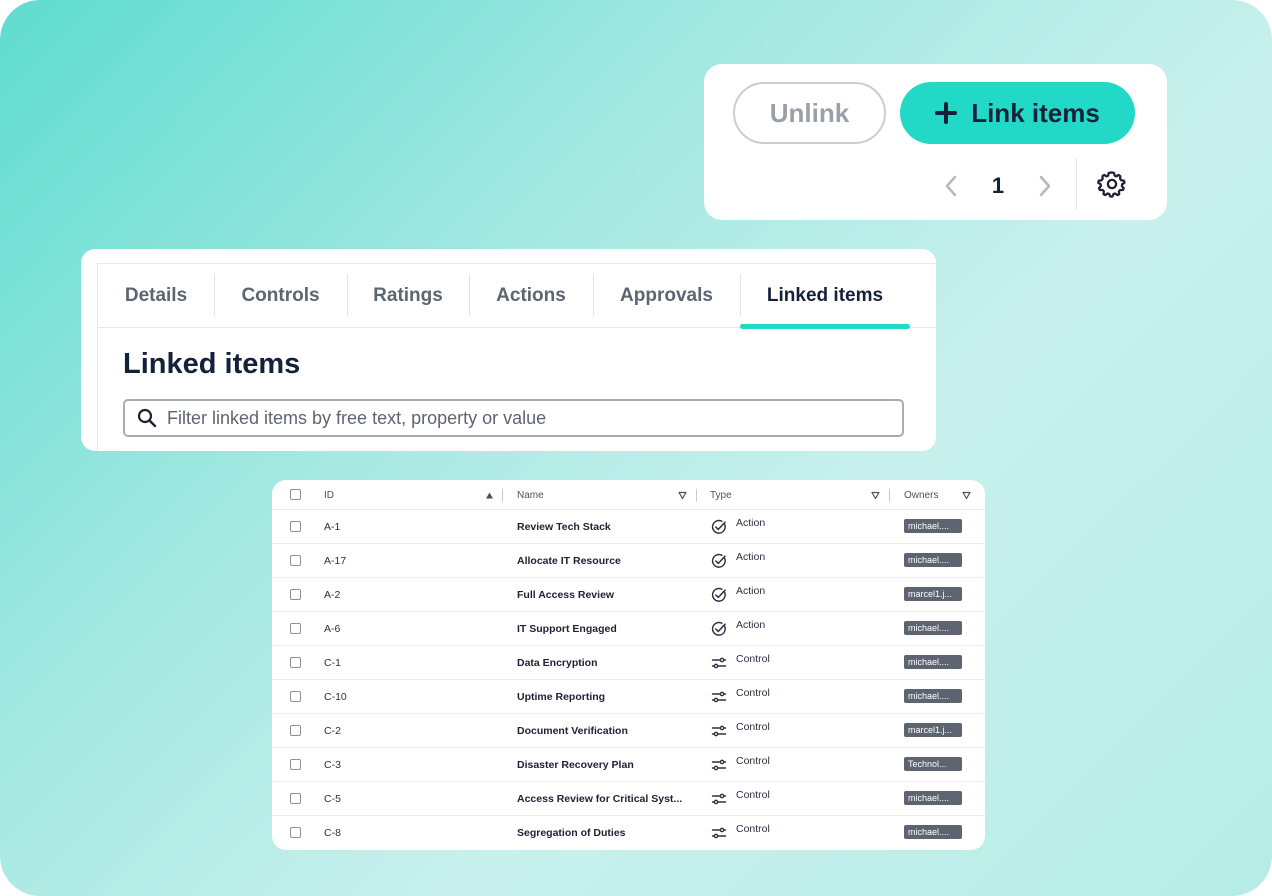 This screenshot has width=1272, height=896. Describe the element at coordinates (329, 495) in the screenshot. I see `column-header-id: ID` at that location.